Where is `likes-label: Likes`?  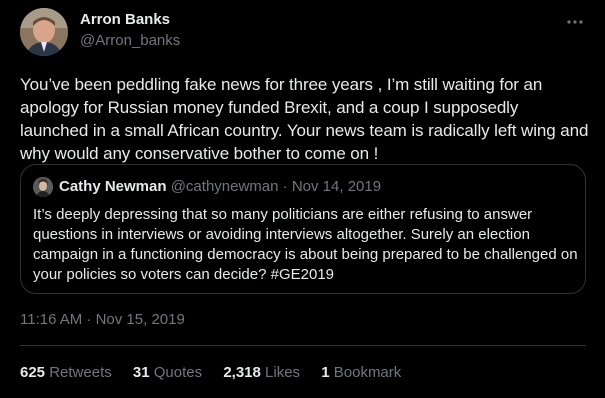 likes-label: Likes is located at coordinates (283, 372).